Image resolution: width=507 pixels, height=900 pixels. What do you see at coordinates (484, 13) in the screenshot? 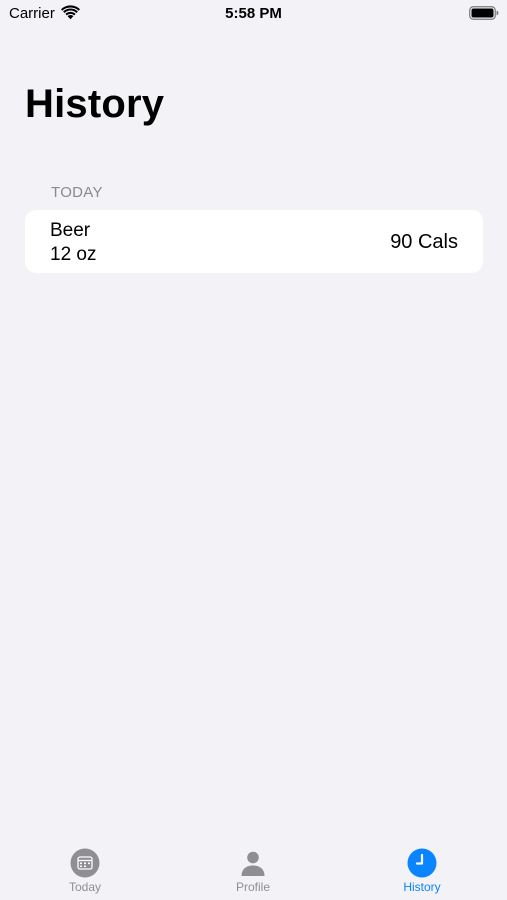
I see `battery-icon` at bounding box center [484, 13].